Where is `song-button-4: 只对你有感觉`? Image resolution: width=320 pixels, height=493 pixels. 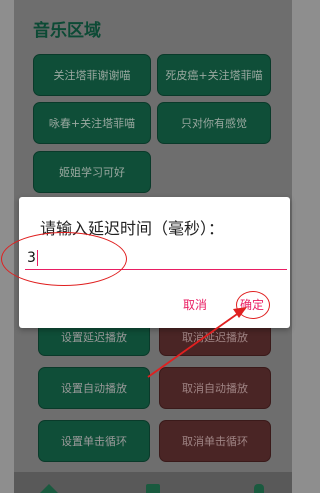 song-button-4: 只对你有感觉 is located at coordinates (214, 123).